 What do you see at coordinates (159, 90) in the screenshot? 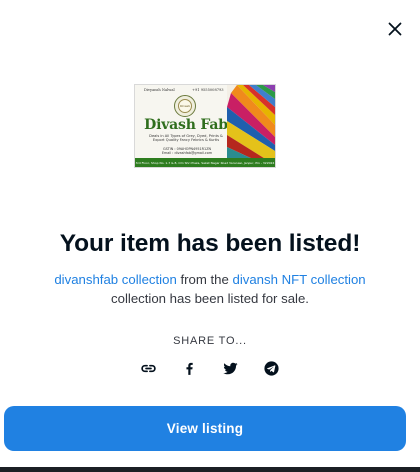
I see `card-owner-name: Divyansh Nalwal` at bounding box center [159, 90].